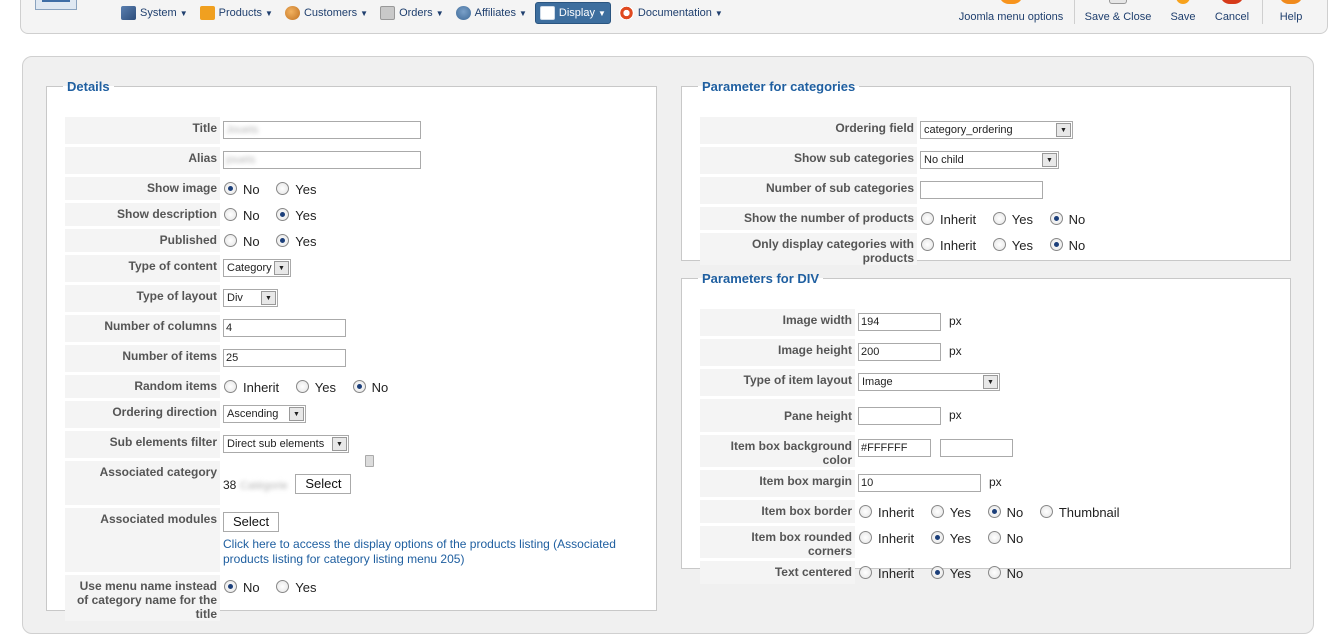 The image size is (1334, 637). What do you see at coordinates (1262, 12) in the screenshot?
I see `toolbar-separator` at bounding box center [1262, 12].